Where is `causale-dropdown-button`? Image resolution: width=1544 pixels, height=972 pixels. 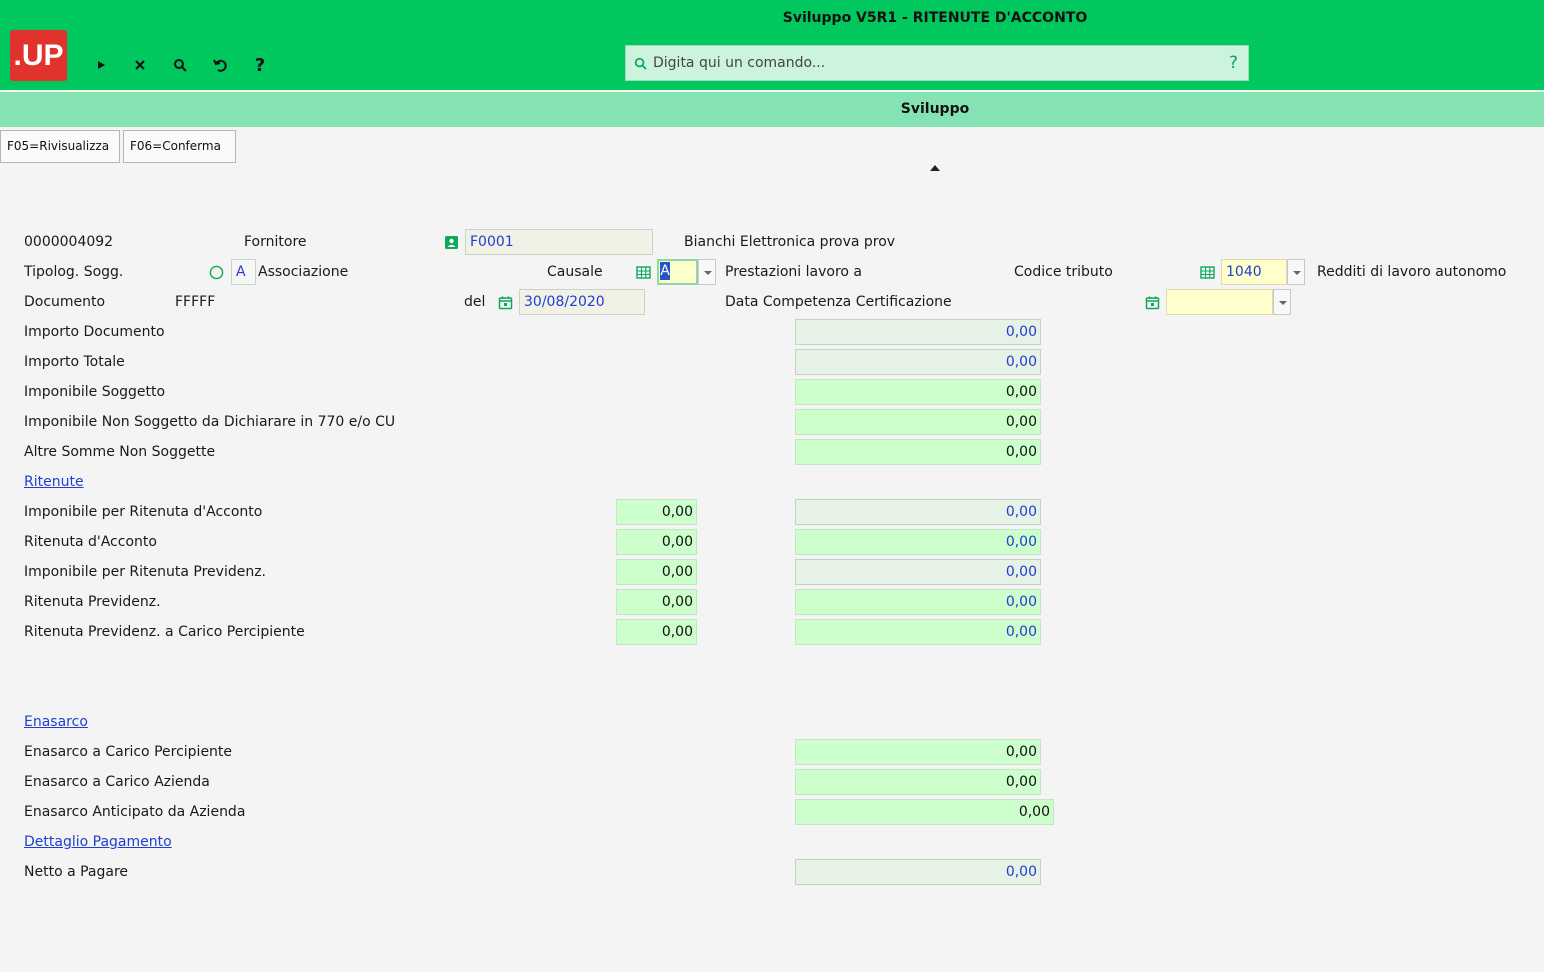 causale-dropdown-button is located at coordinates (707, 272).